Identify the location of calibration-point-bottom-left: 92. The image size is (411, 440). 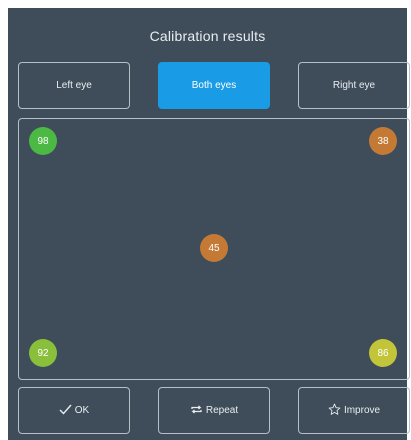
(43, 353).